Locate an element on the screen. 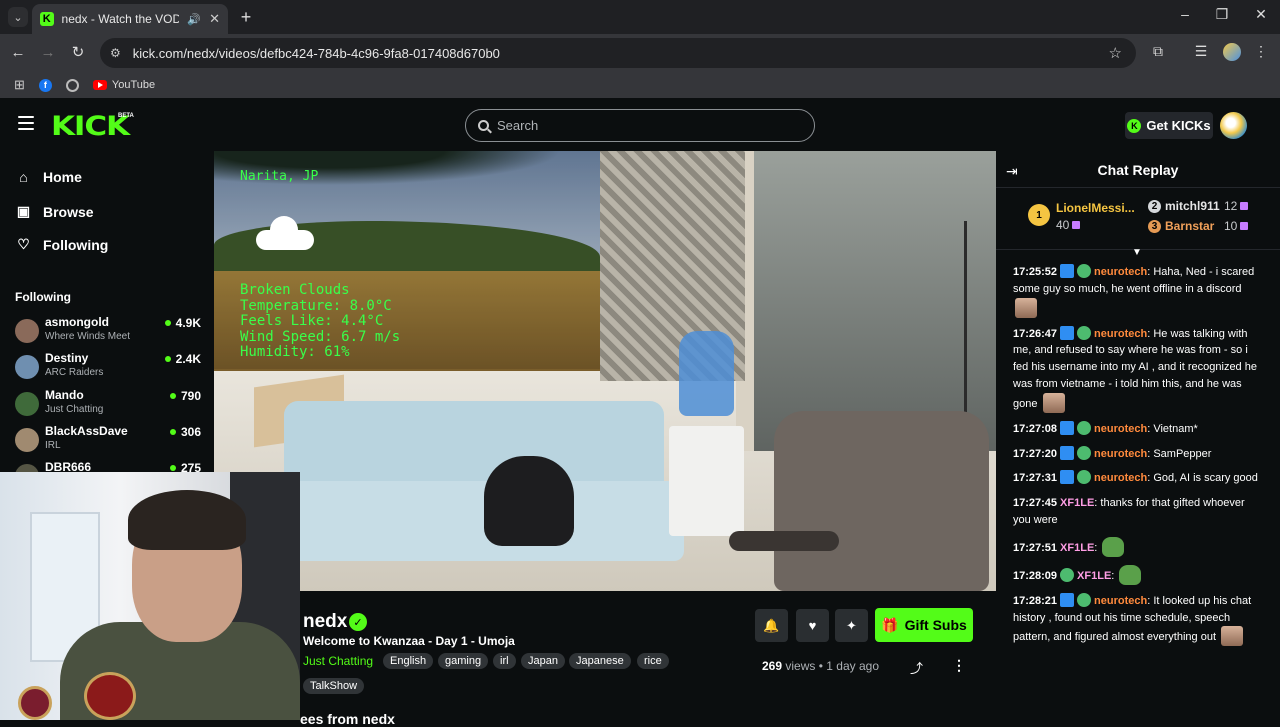  back-icon: ← is located at coordinates (18, 53).